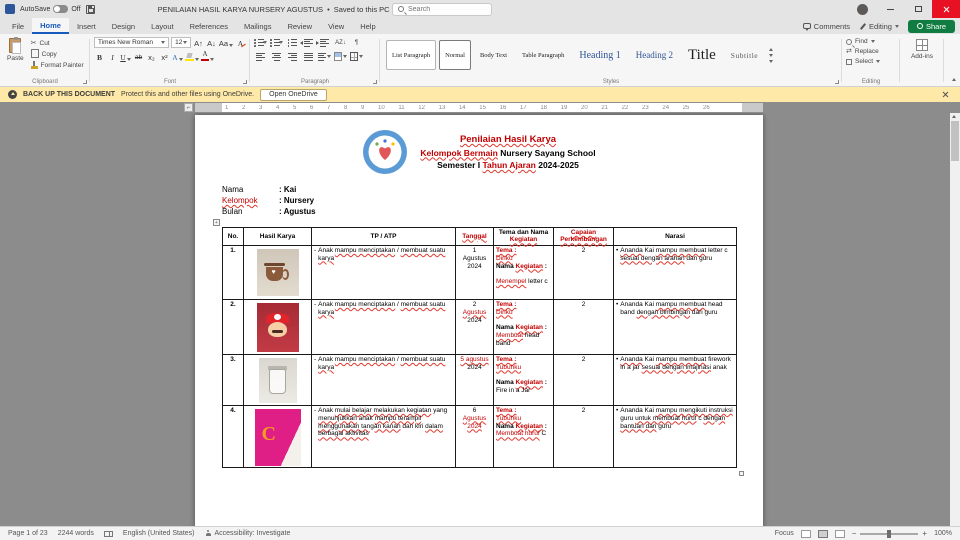 The width and height of the screenshot is (960, 540). What do you see at coordinates (744, 55) in the screenshot?
I see `style-subtitle: Subtitle` at bounding box center [744, 55].